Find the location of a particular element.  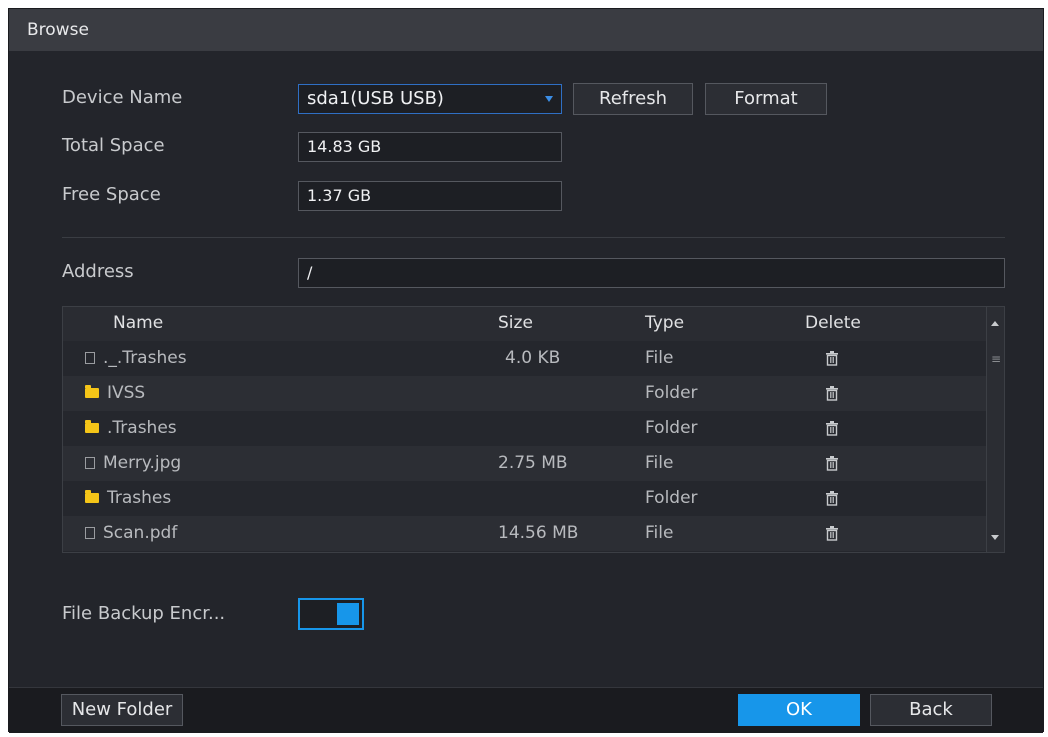

total-space-label: Total Space is located at coordinates (113, 145).